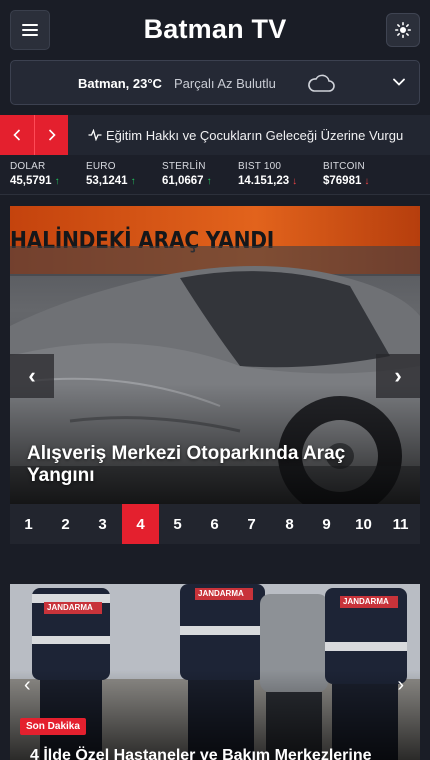 The width and height of the screenshot is (430, 760). I want to click on slider2-prev-button: ‹, so click(27, 685).